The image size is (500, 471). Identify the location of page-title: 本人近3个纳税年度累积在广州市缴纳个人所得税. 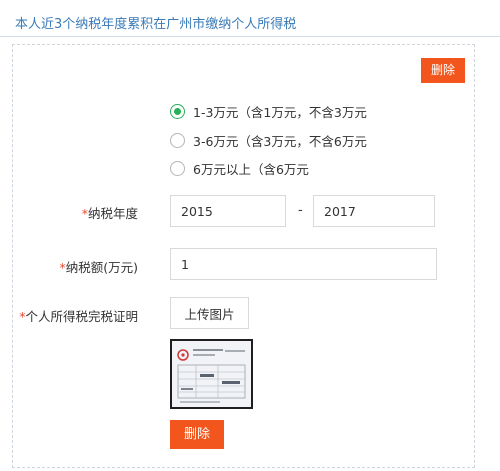
(156, 24).